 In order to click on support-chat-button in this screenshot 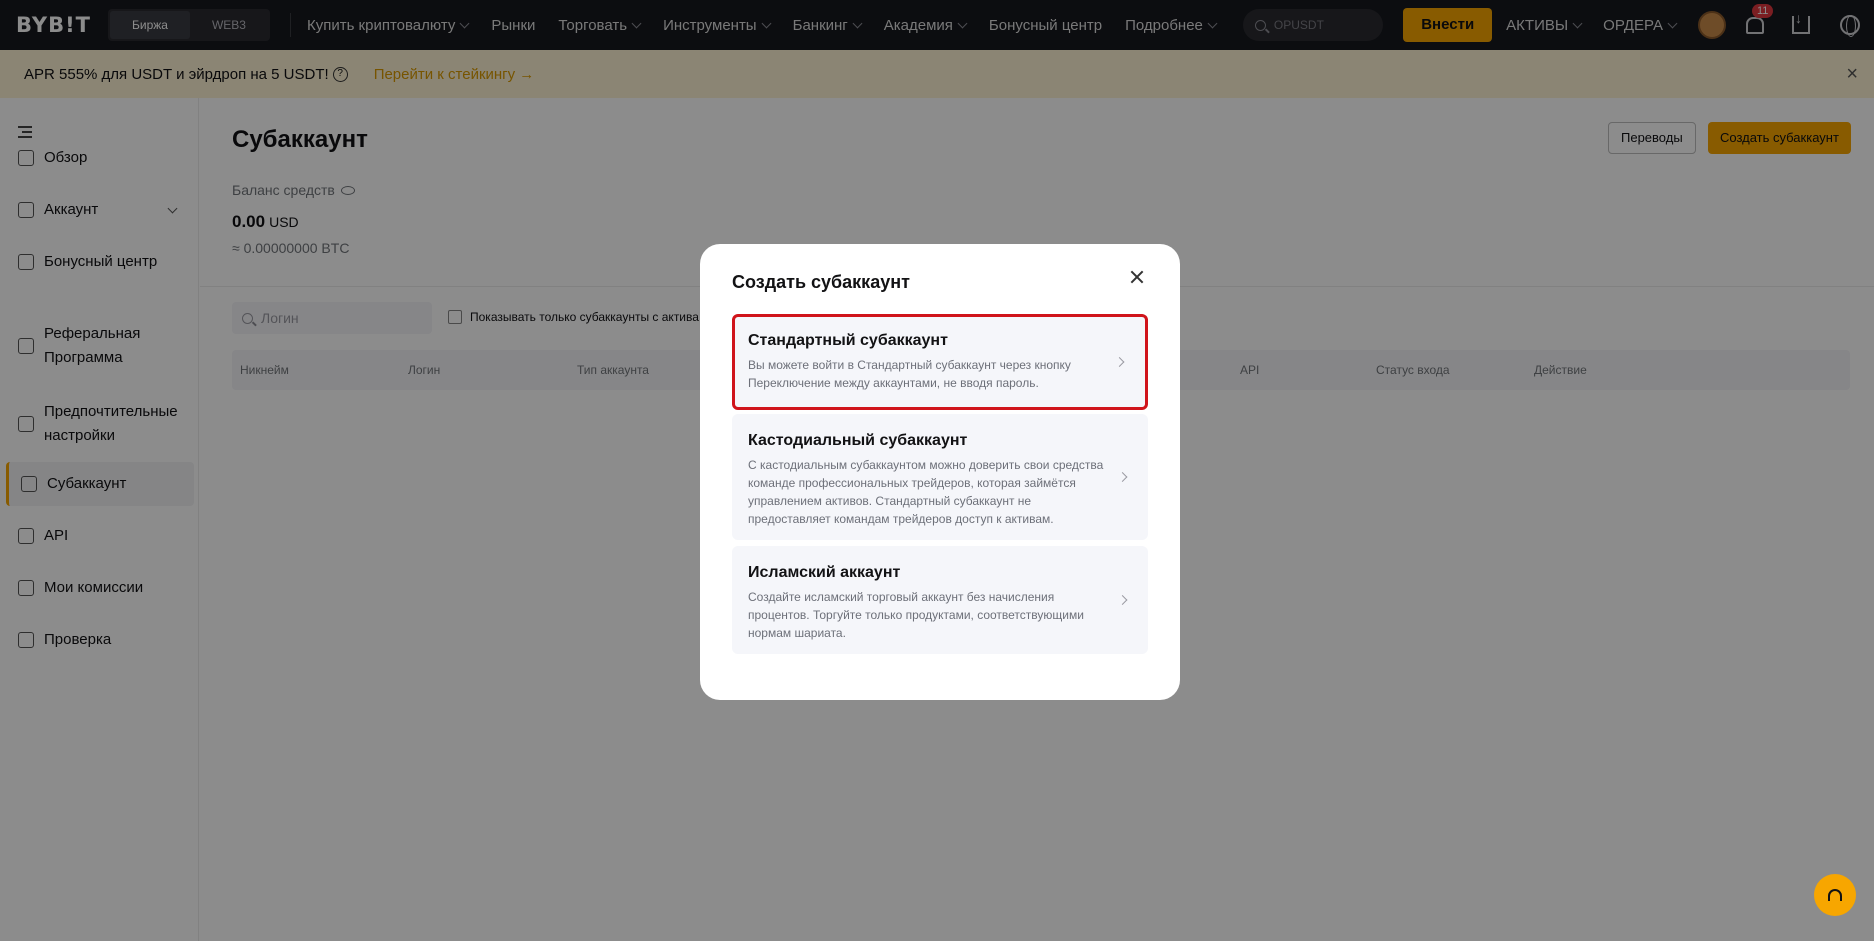, I will do `click(1835, 895)`.